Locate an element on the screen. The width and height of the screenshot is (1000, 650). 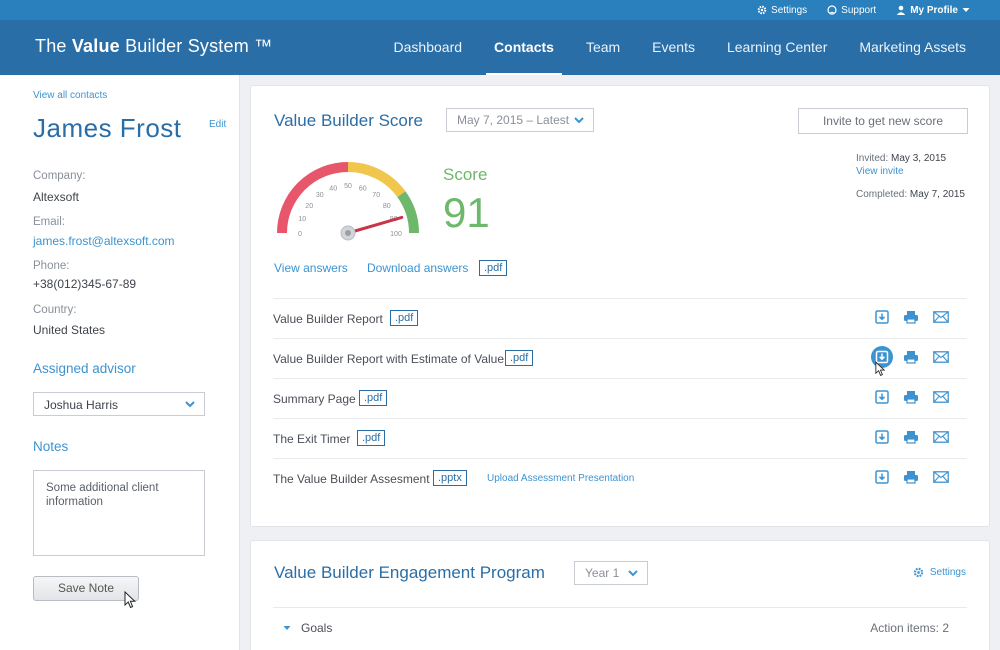
gauge-arc-green is located at coordinates (408, 212).